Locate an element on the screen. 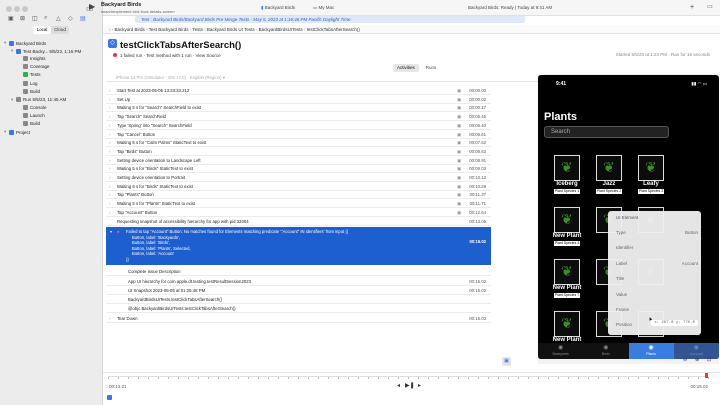 This screenshot has height=405, width=720. chevron-down-icon: ▾ is located at coordinates (111, 231).